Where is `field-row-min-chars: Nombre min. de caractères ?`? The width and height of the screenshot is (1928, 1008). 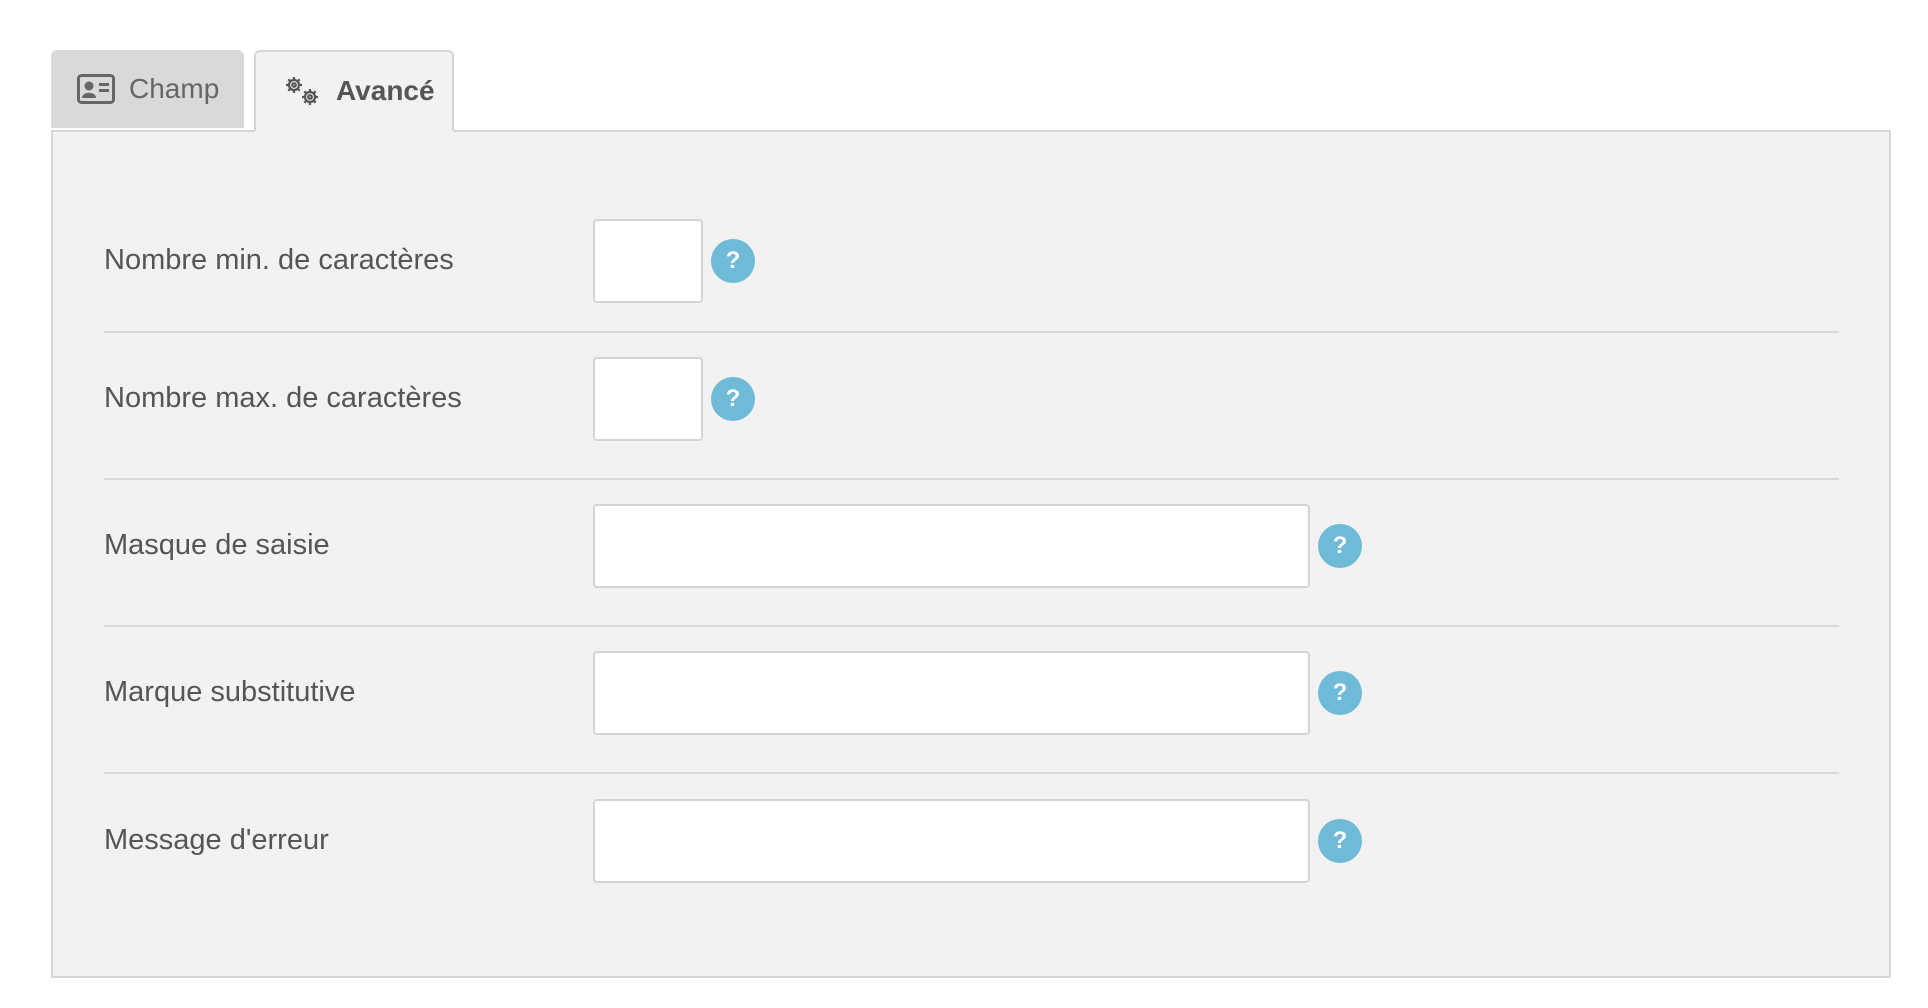
field-row-min-chars: Nombre min. de caractères ? is located at coordinates (971, 269).